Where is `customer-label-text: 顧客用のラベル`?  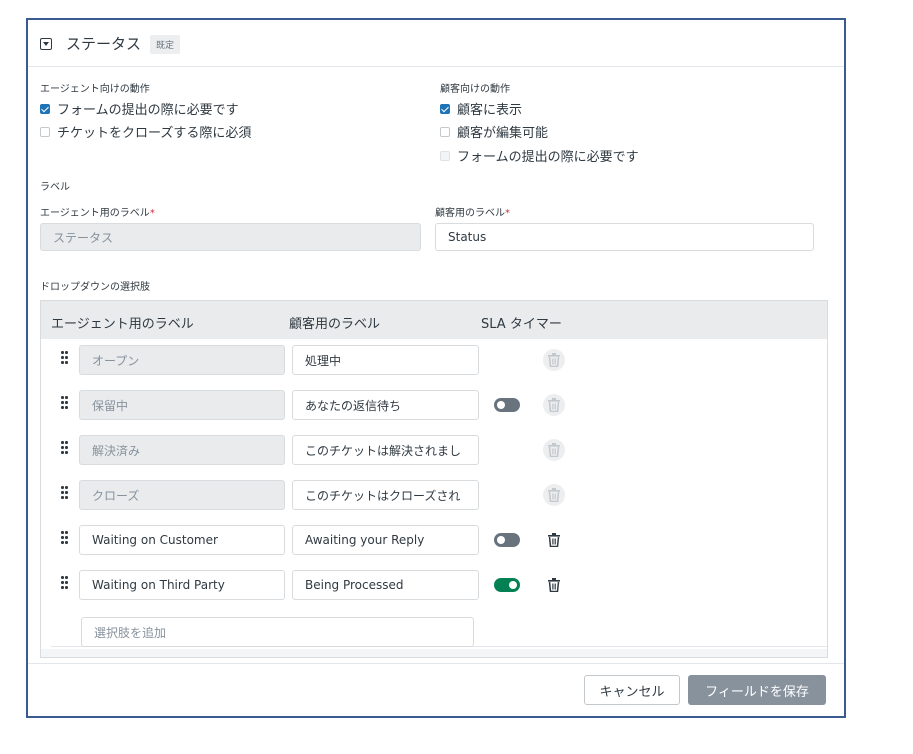
customer-label-text: 顧客用のラベル is located at coordinates (470, 213).